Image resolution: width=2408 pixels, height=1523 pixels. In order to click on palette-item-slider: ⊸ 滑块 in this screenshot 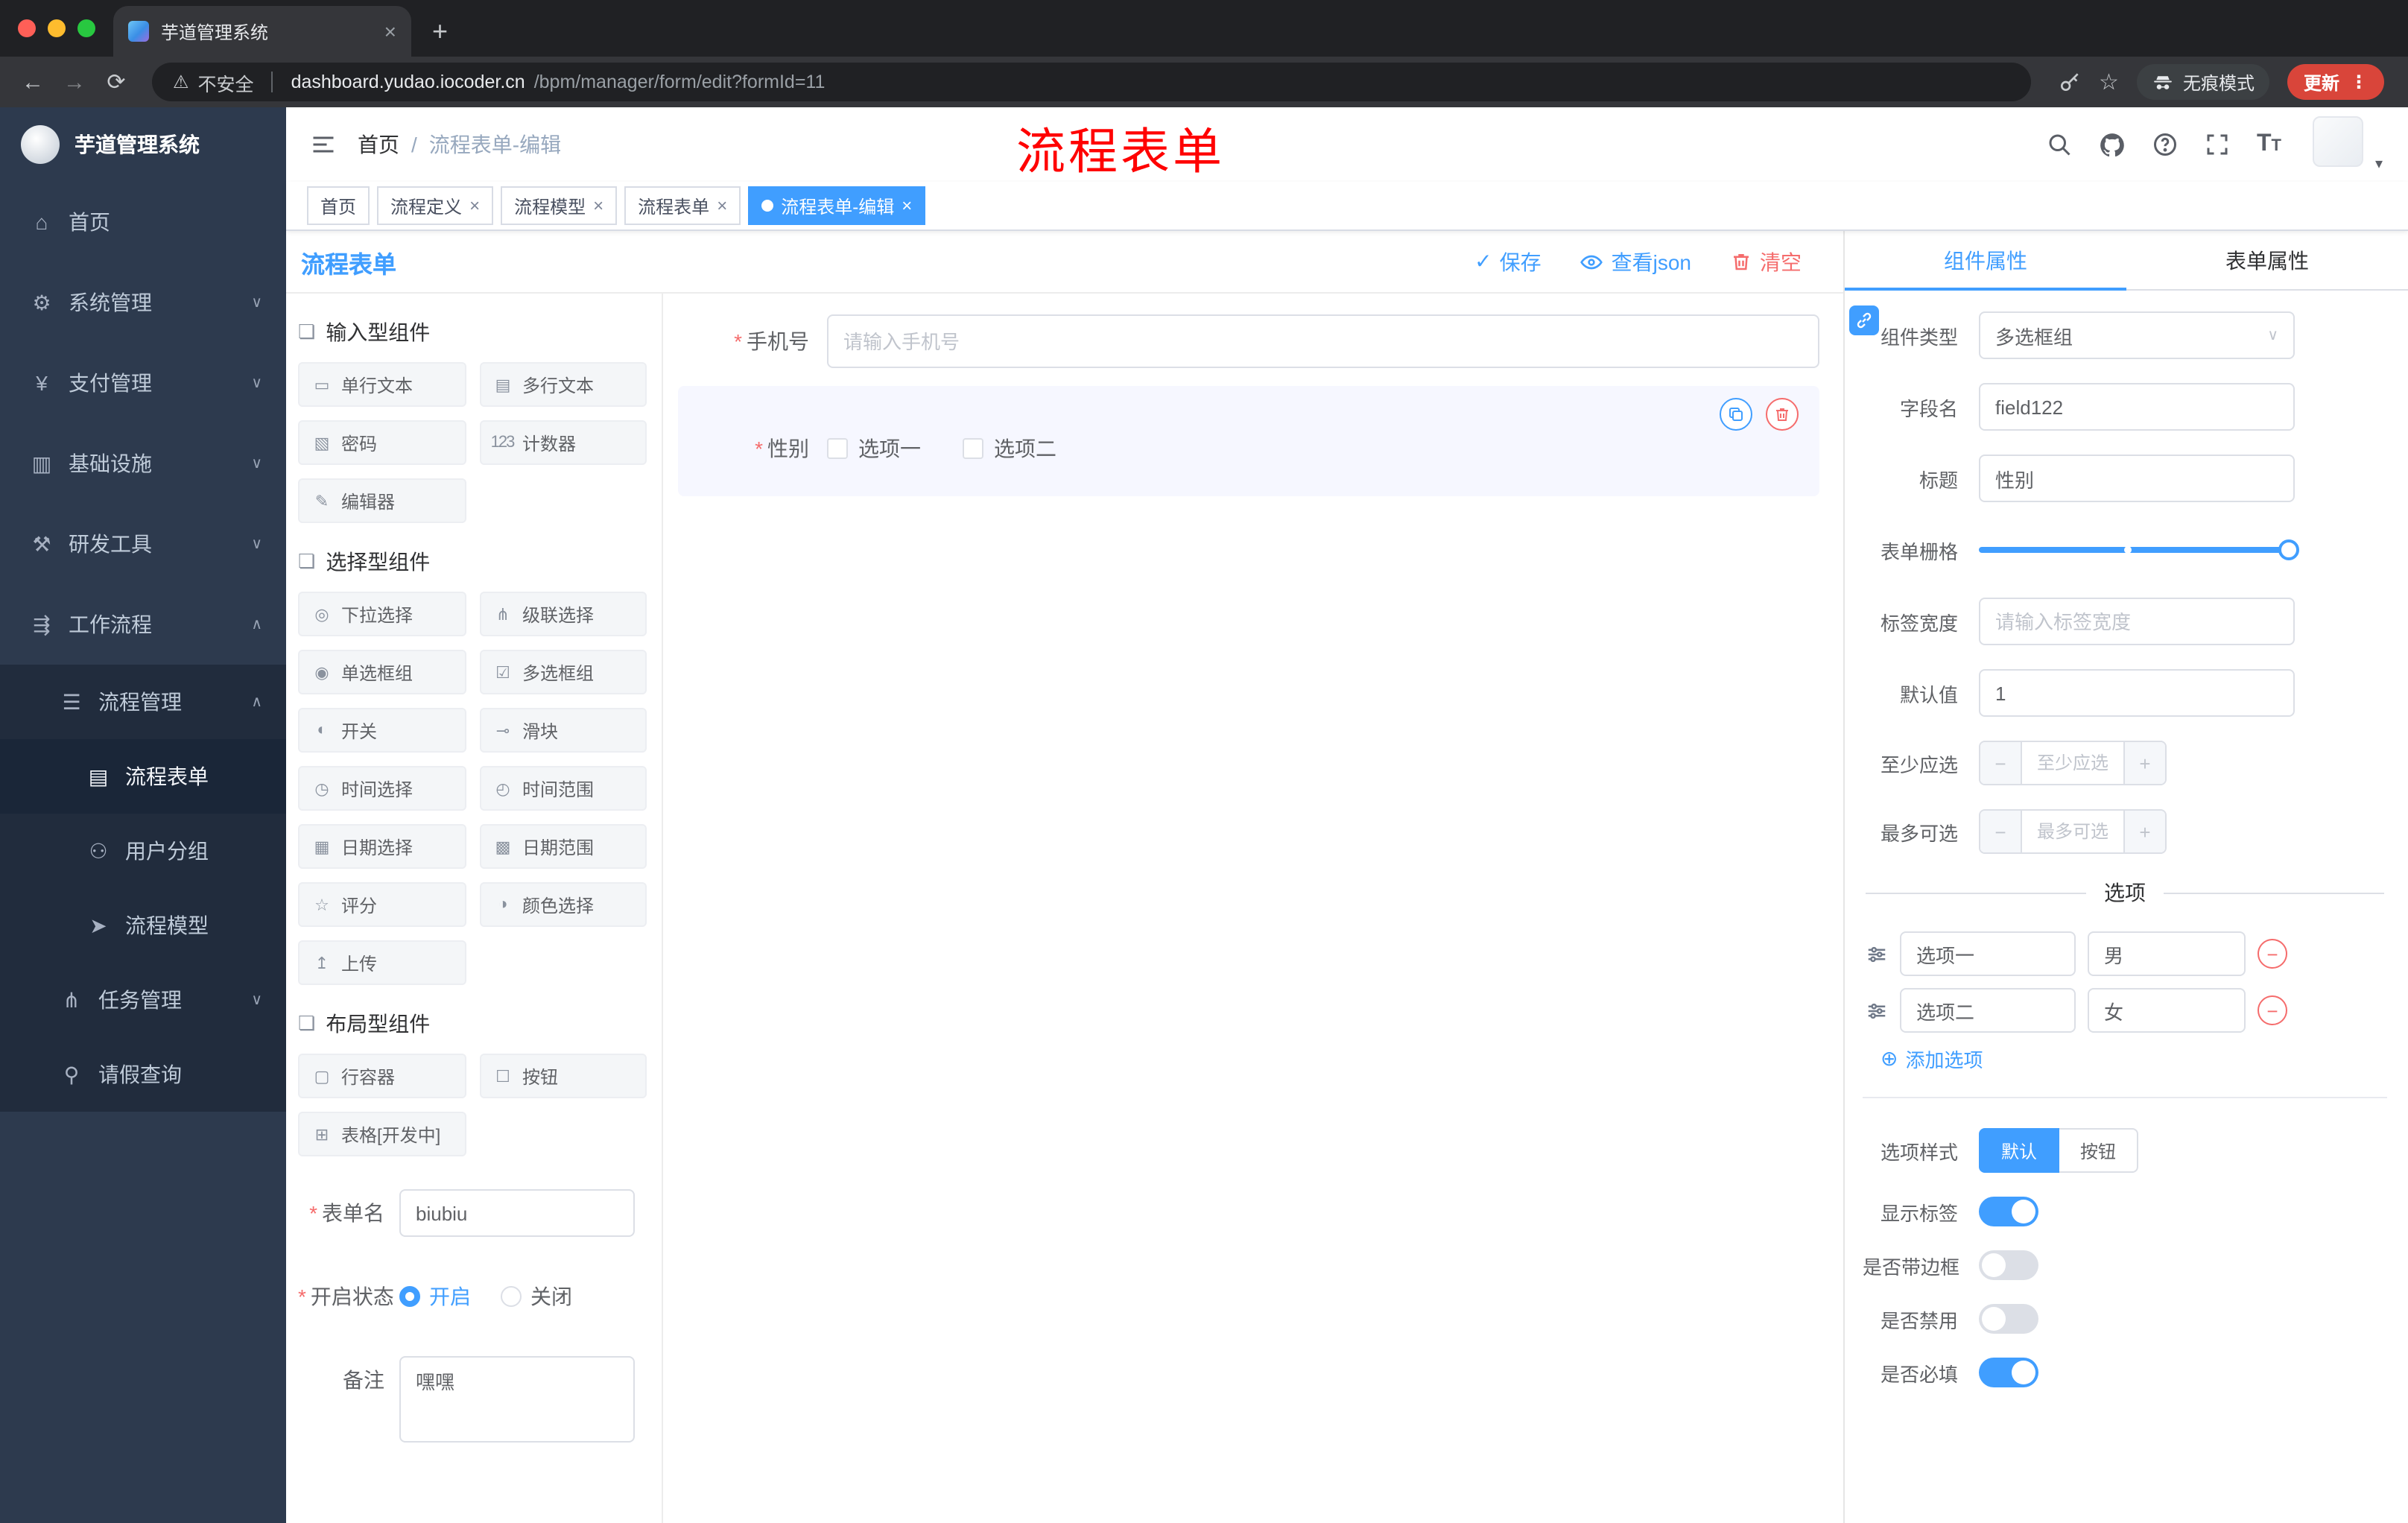, I will do `click(563, 731)`.